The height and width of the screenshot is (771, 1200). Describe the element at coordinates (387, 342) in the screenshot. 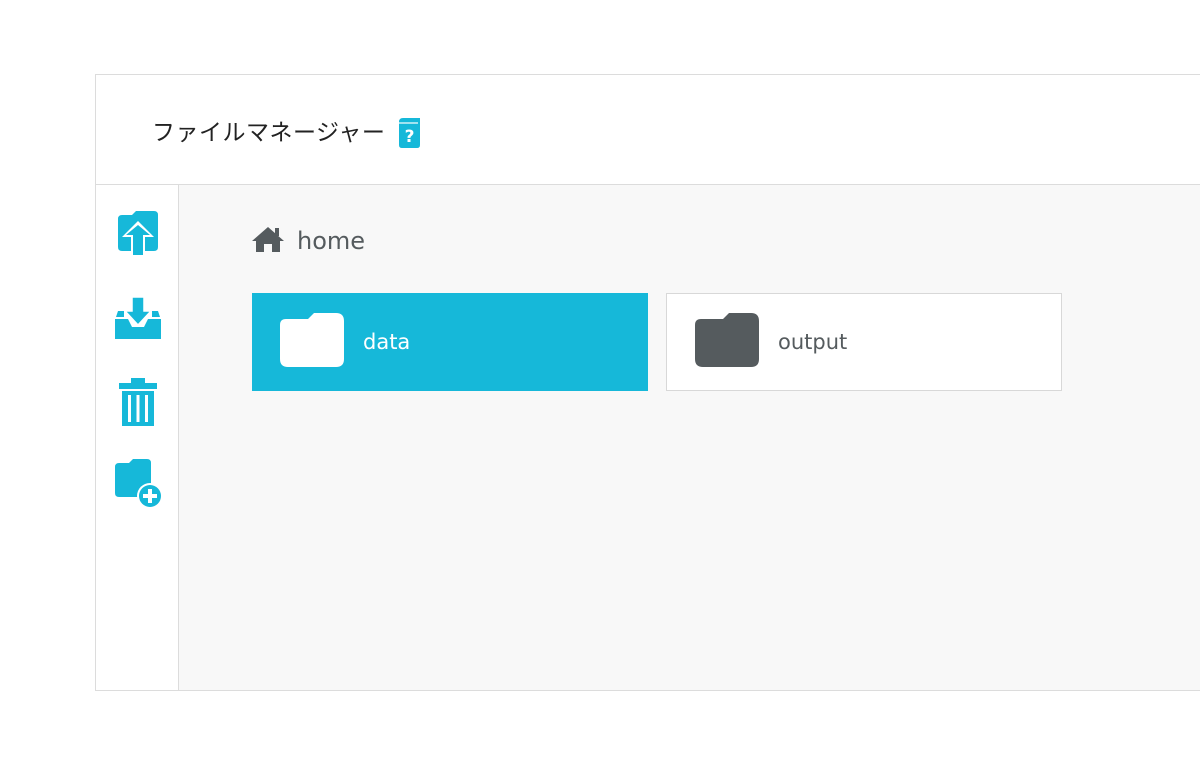

I see `folder-label: data` at that location.